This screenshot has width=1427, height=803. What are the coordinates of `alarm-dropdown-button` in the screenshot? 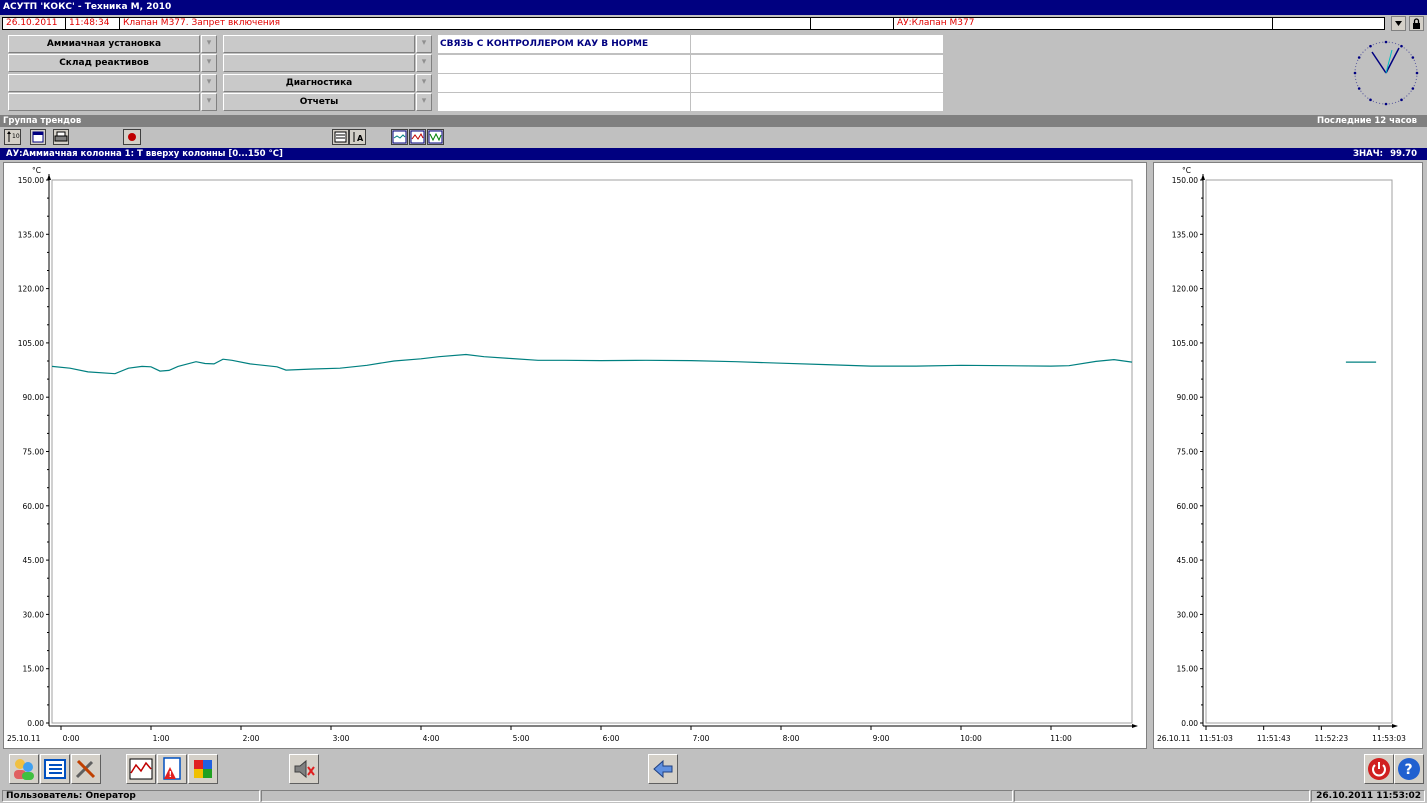 It's located at (1398, 23).